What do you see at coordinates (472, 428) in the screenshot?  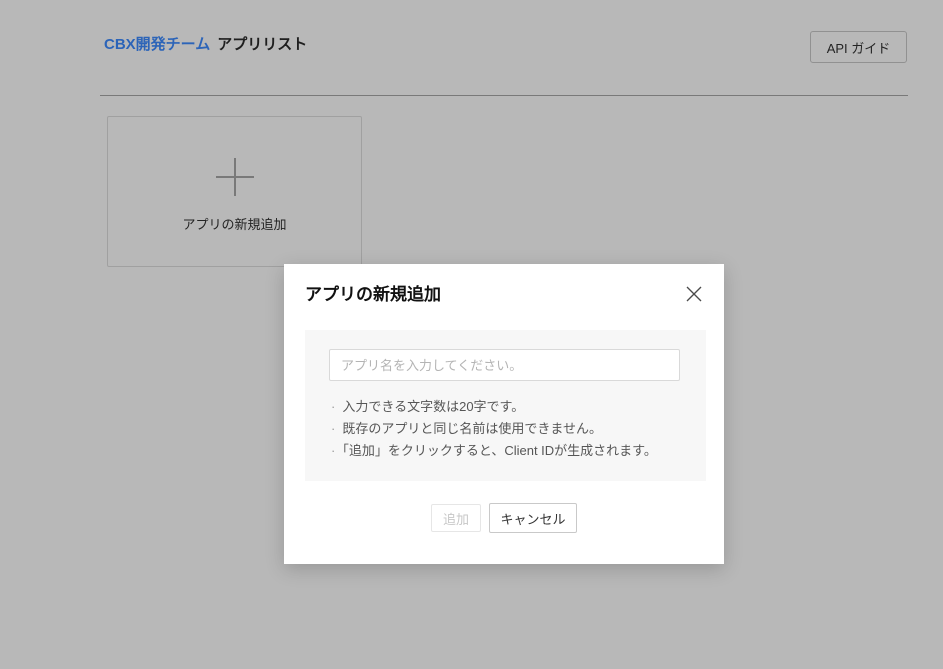 I see `note-text: 既存のアプリと同じ名前は使用できません。` at bounding box center [472, 428].